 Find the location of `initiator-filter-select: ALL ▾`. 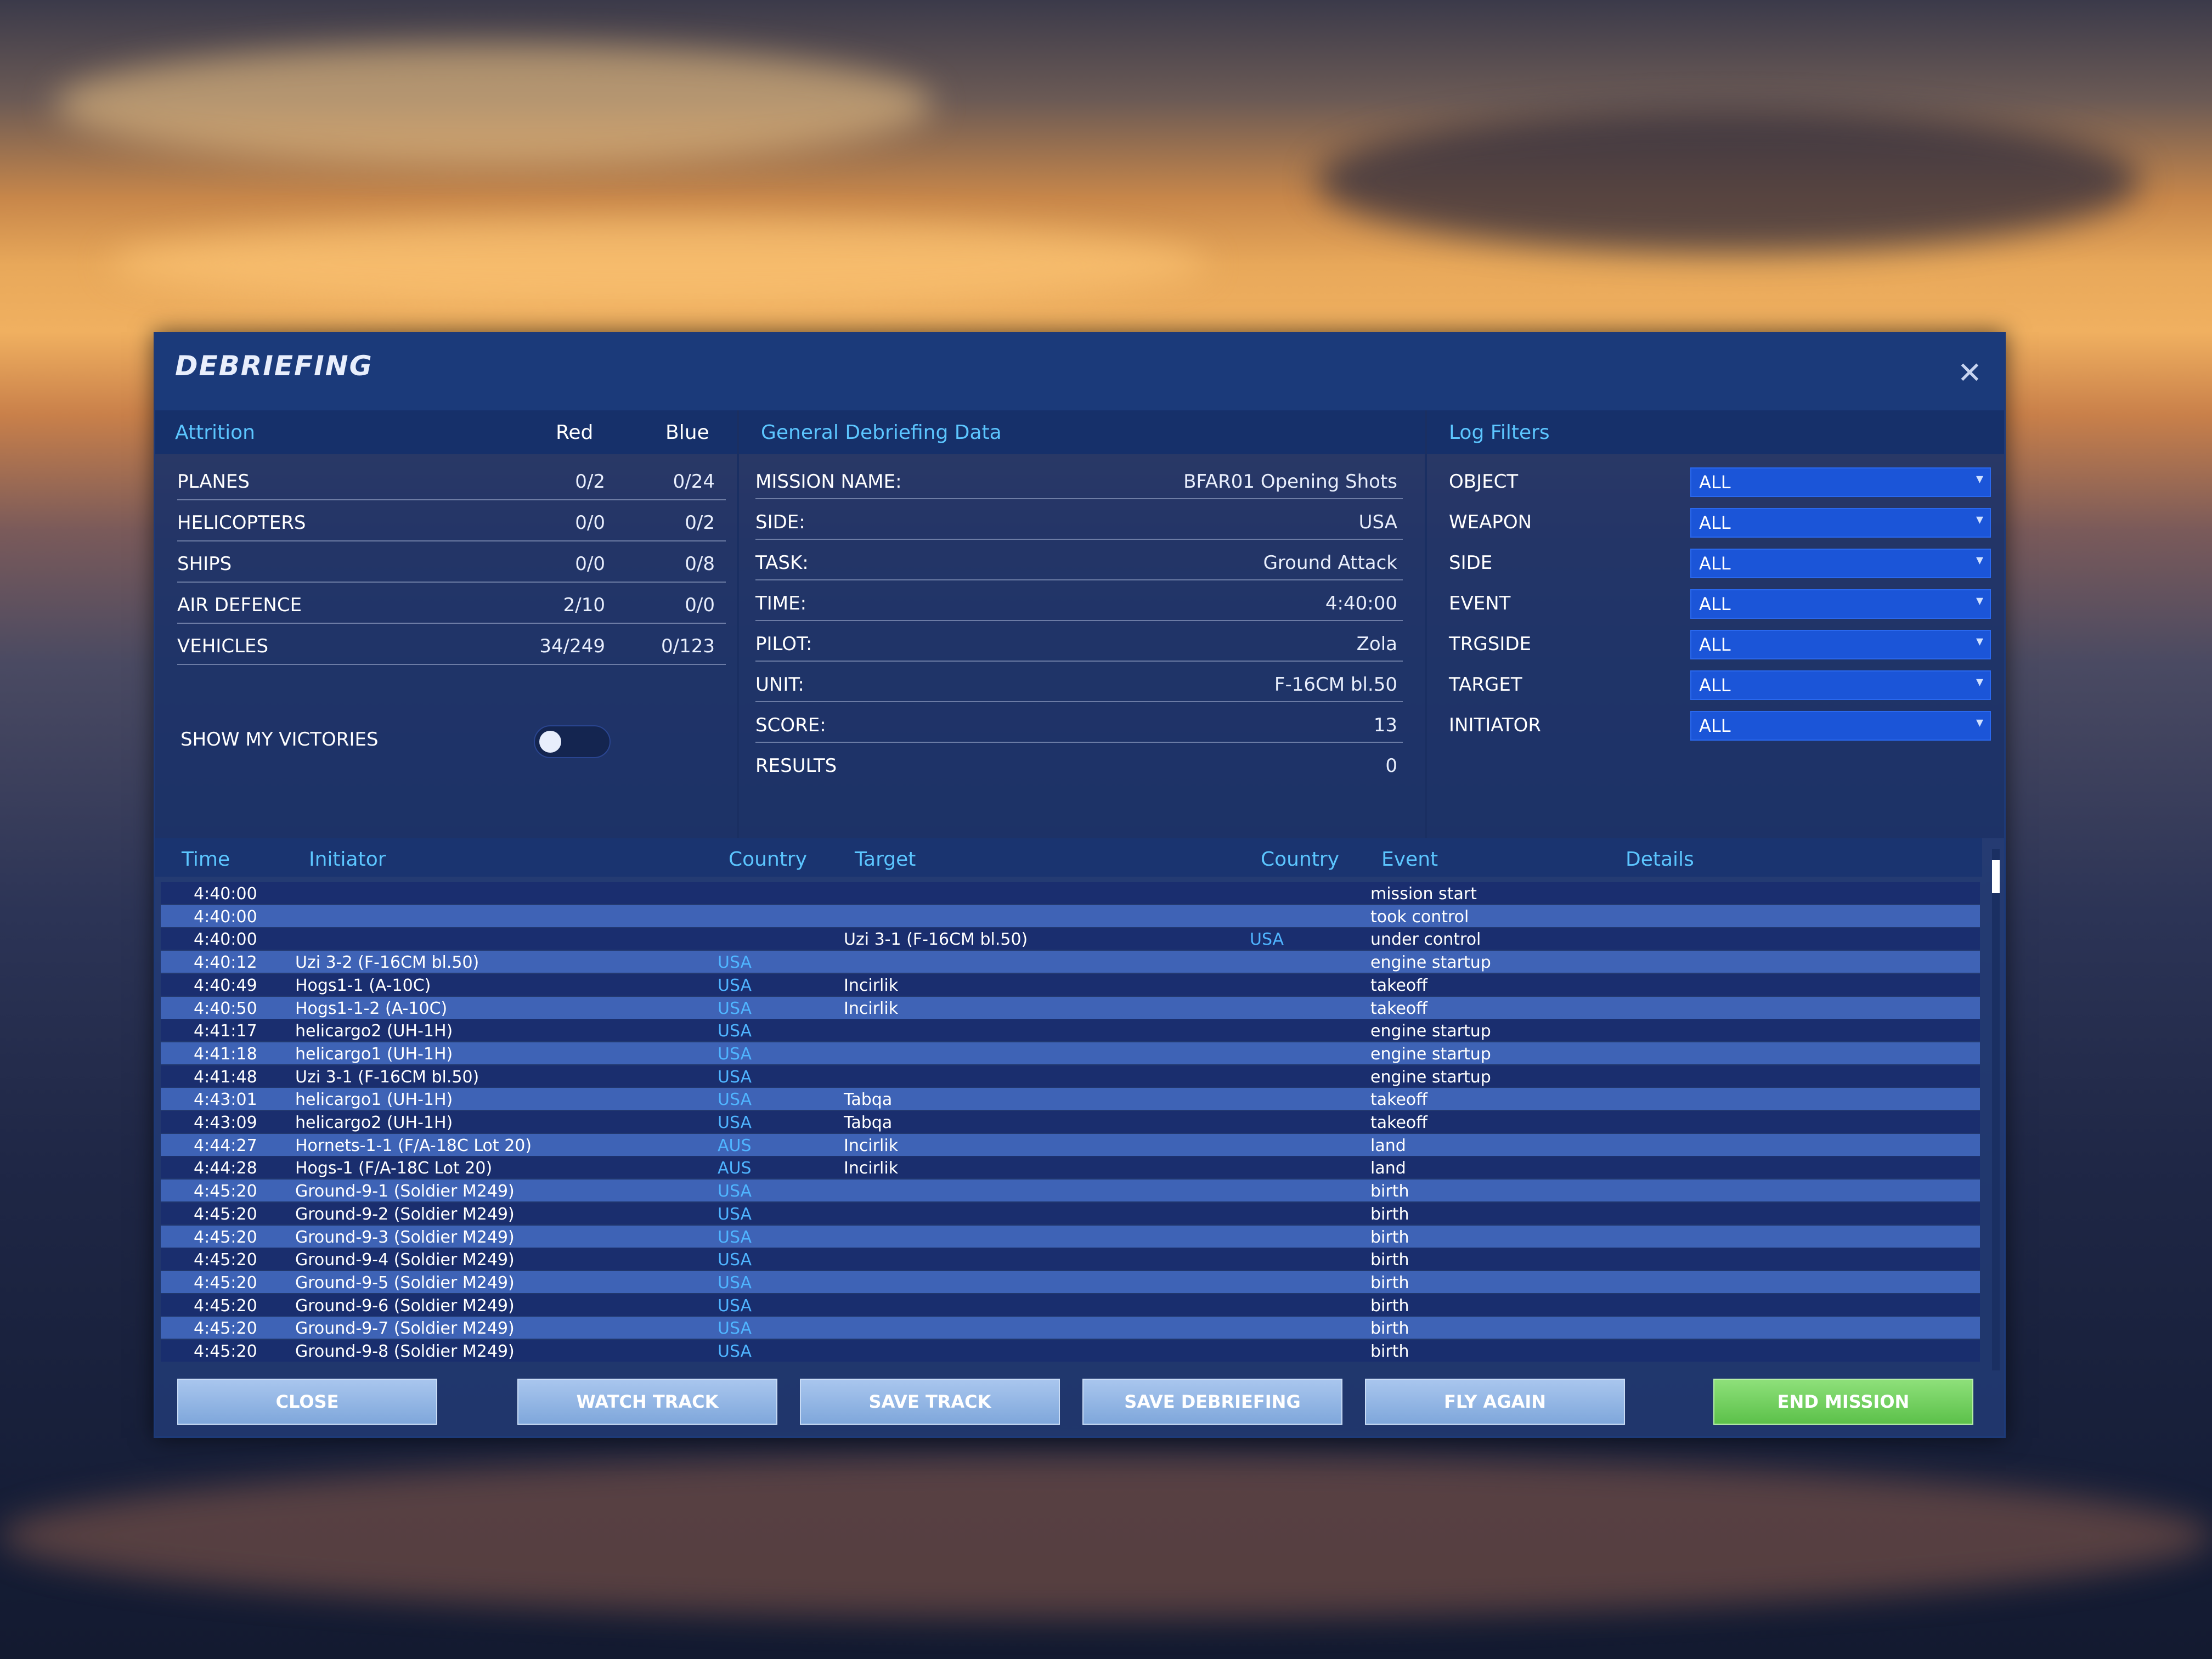

initiator-filter-select: ALL ▾ is located at coordinates (1840, 726).